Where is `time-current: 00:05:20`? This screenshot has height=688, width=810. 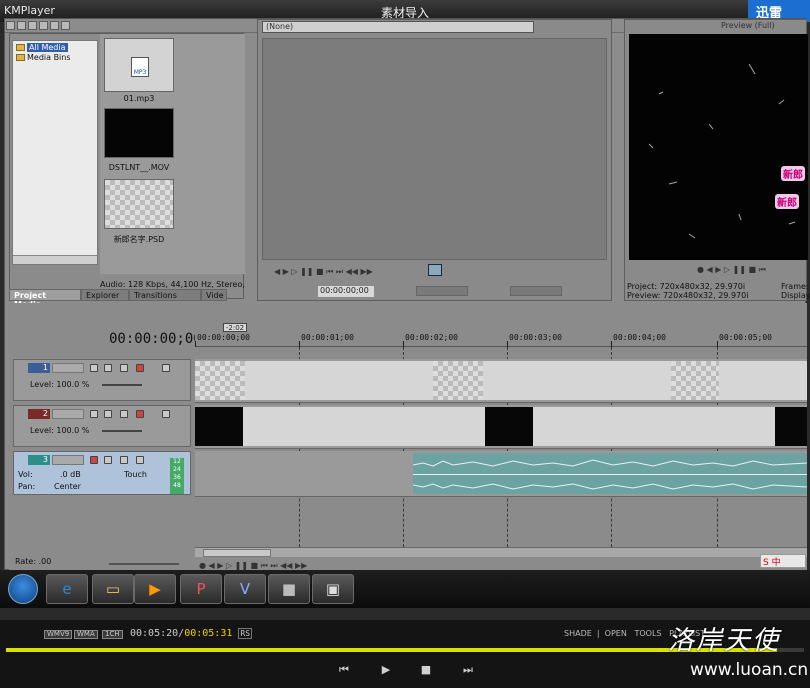
time-current: 00:05:20 is located at coordinates (154, 633).